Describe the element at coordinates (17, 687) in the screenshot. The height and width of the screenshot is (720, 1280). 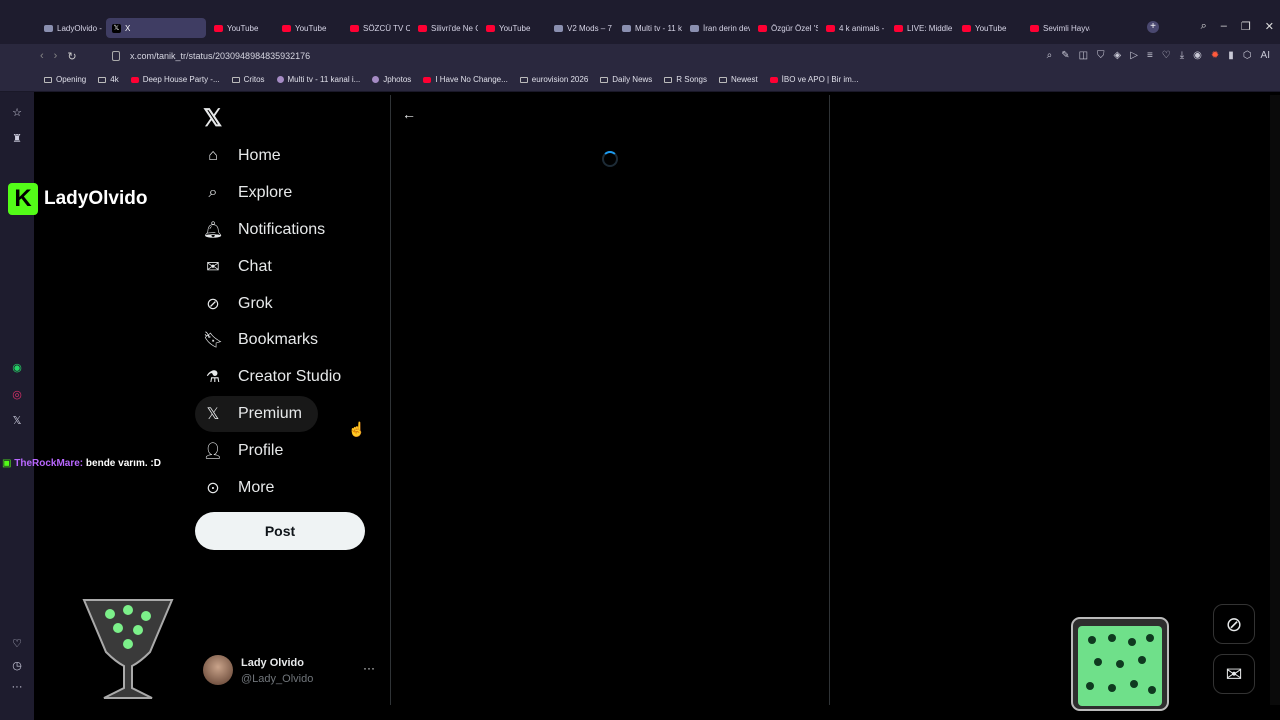
I see `more-dots-icon: ···` at that location.